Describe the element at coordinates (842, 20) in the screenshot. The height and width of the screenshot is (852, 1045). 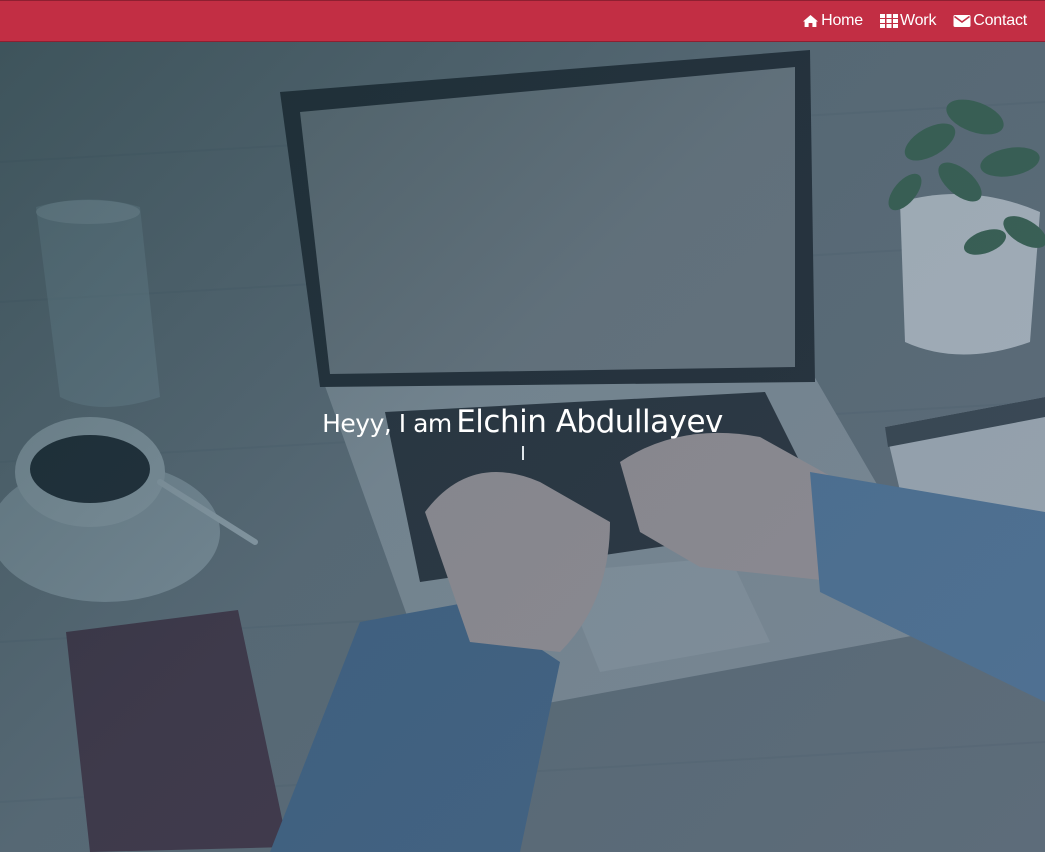
I see `nav-home-label: Home` at that location.